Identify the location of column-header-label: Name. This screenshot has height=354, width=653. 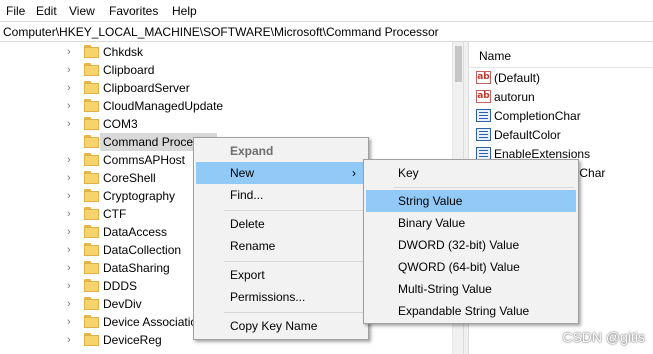
(495, 56).